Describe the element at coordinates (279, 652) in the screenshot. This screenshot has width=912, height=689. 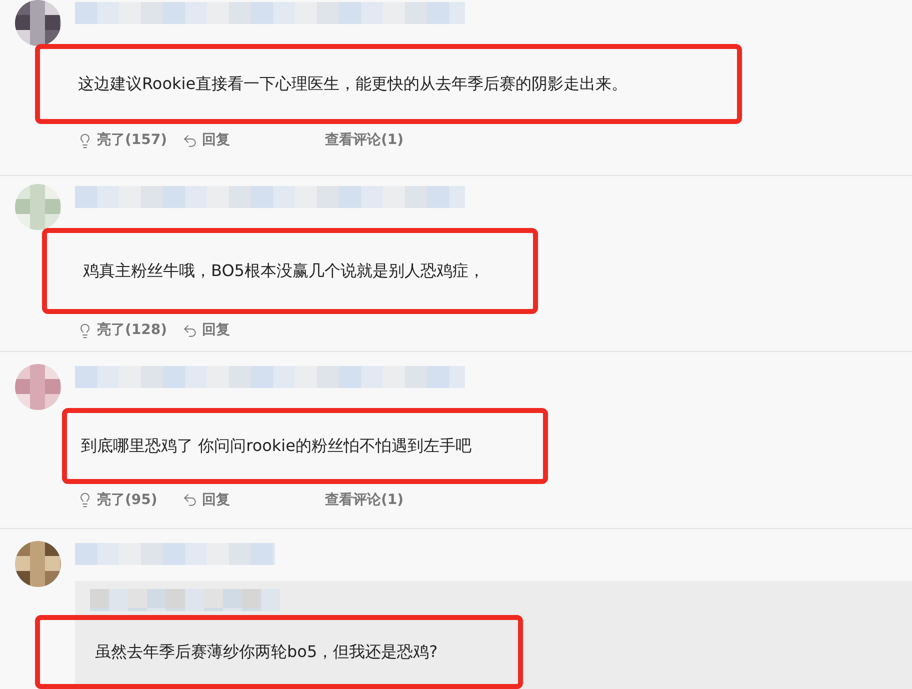
I see `highlighted-comment-text: 虽然去年季后赛薄纱你两轮bo5，但我还是恐鸡?` at that location.